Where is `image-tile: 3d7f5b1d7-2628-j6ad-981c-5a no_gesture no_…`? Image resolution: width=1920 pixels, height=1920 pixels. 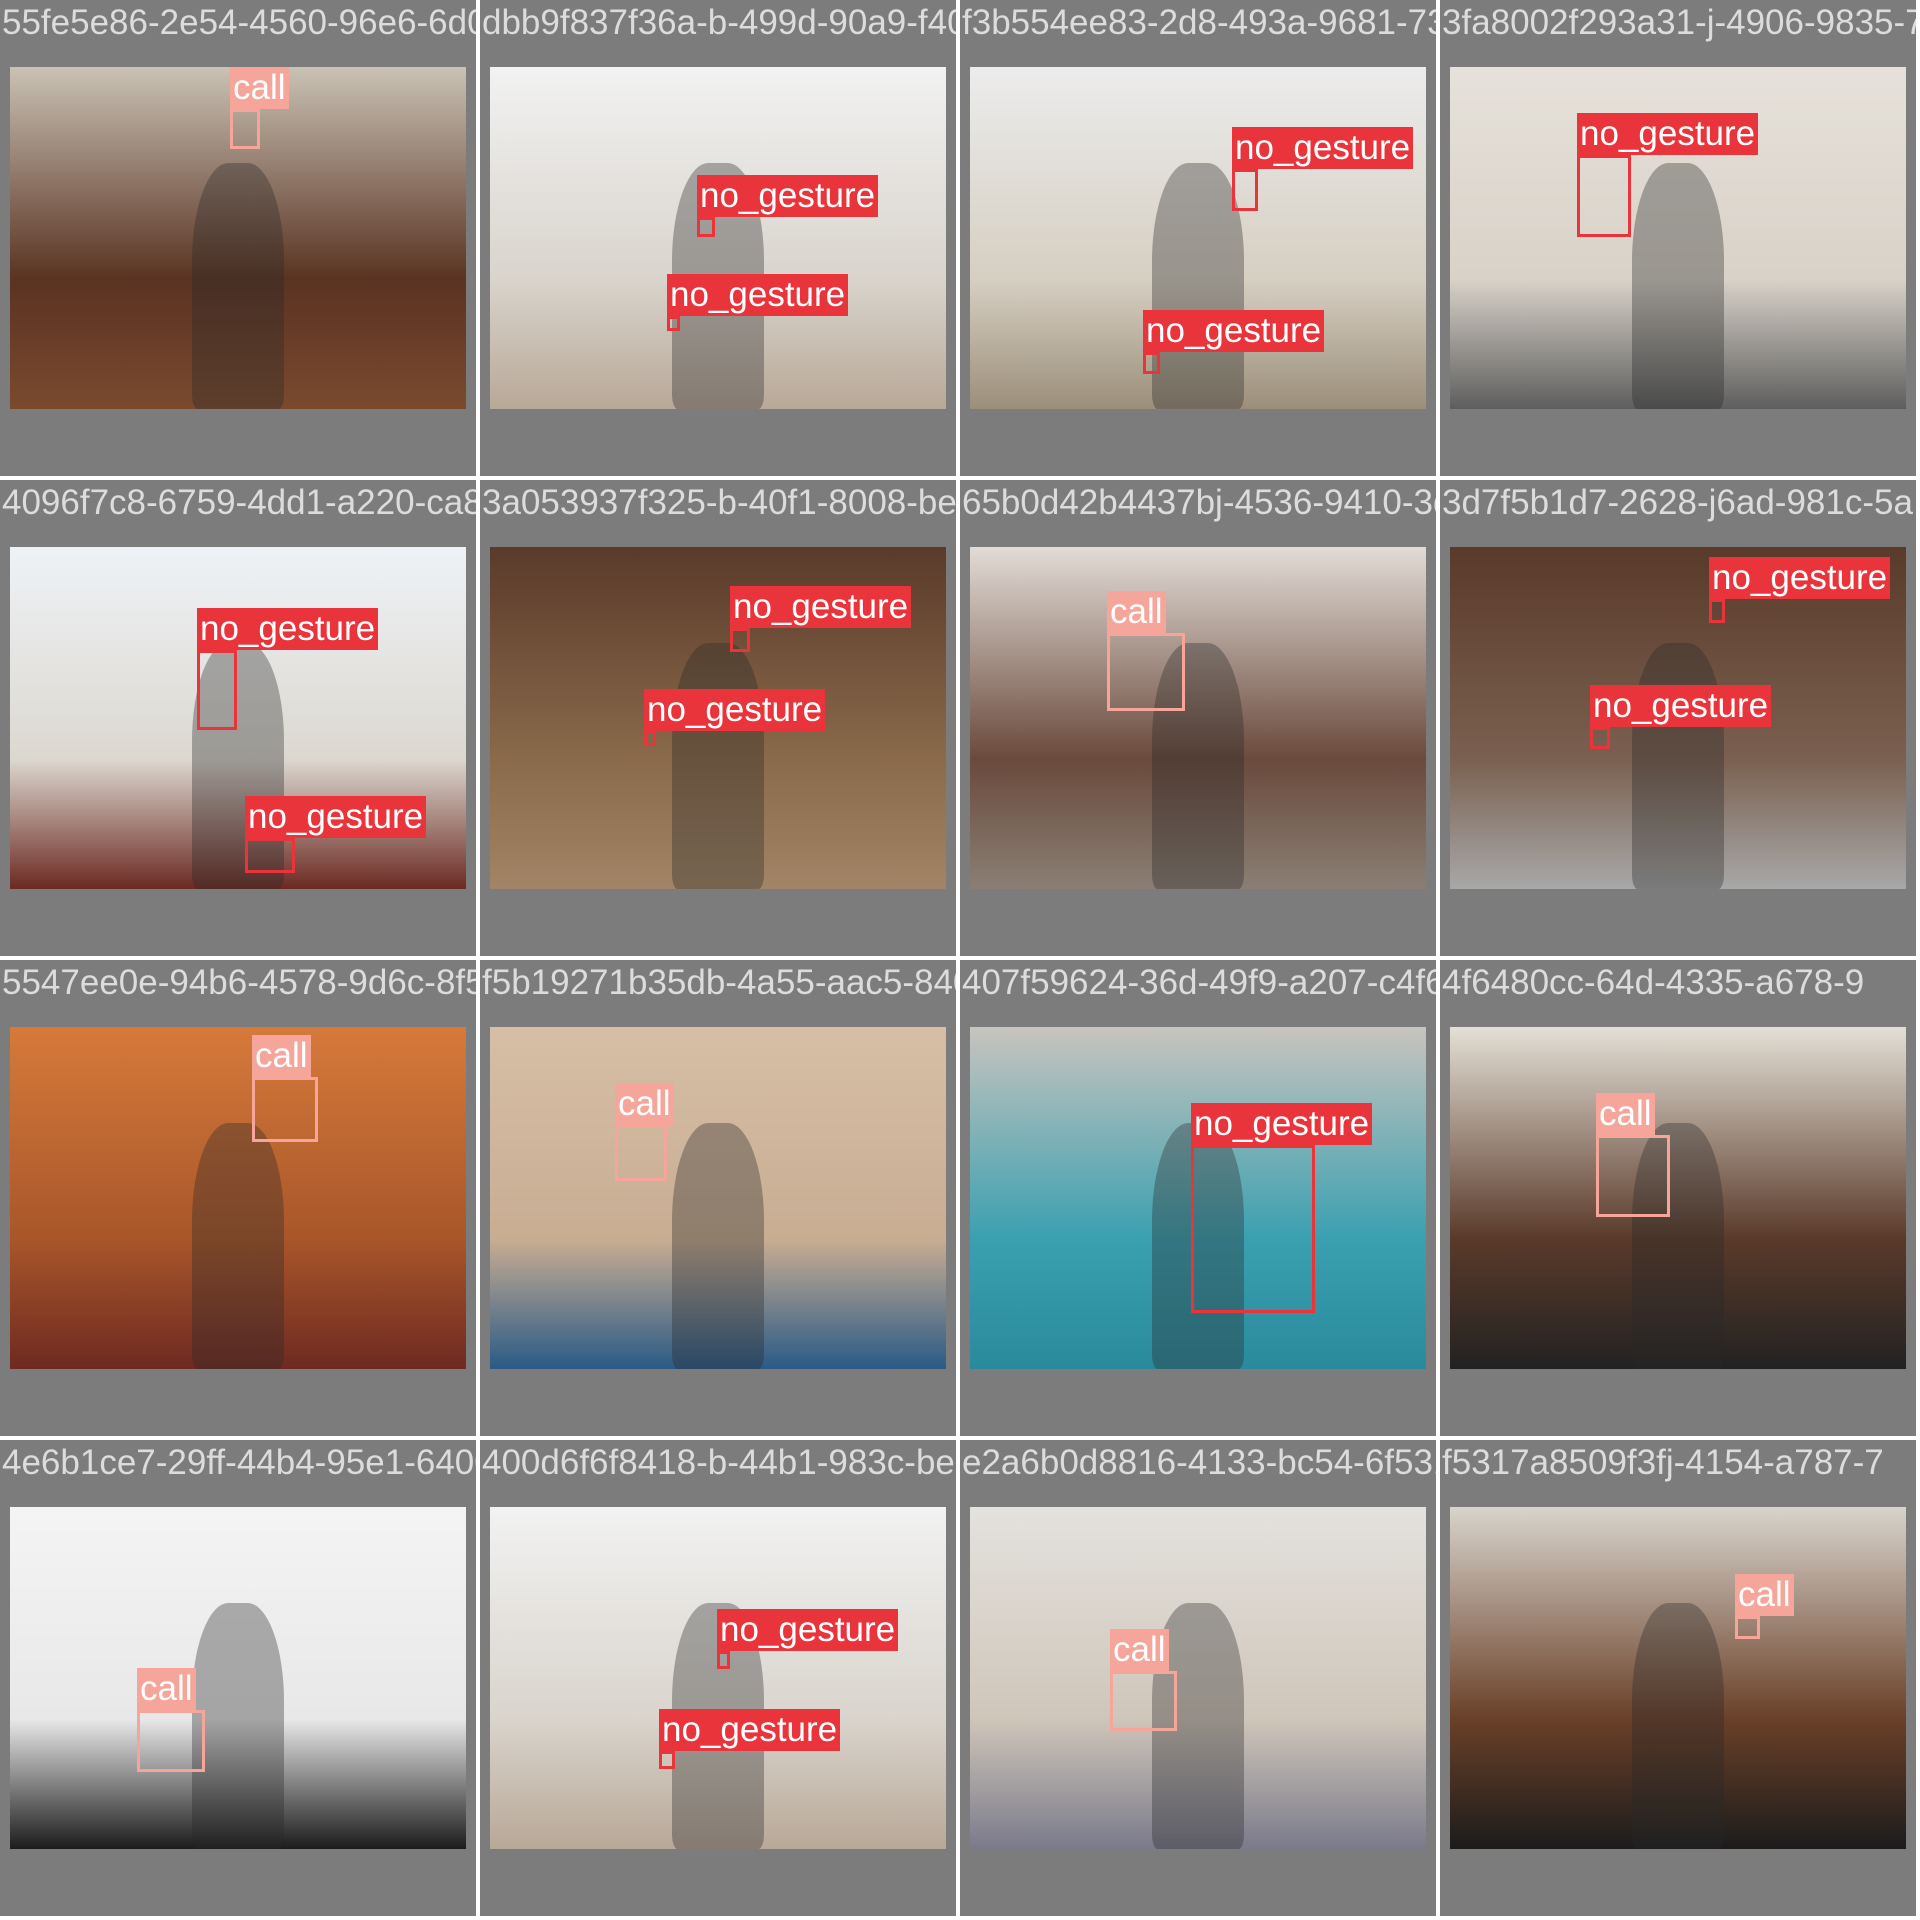 image-tile: 3d7f5b1d7-2628-j6ad-981c-5a no_gesture no_… is located at coordinates (1678, 718).